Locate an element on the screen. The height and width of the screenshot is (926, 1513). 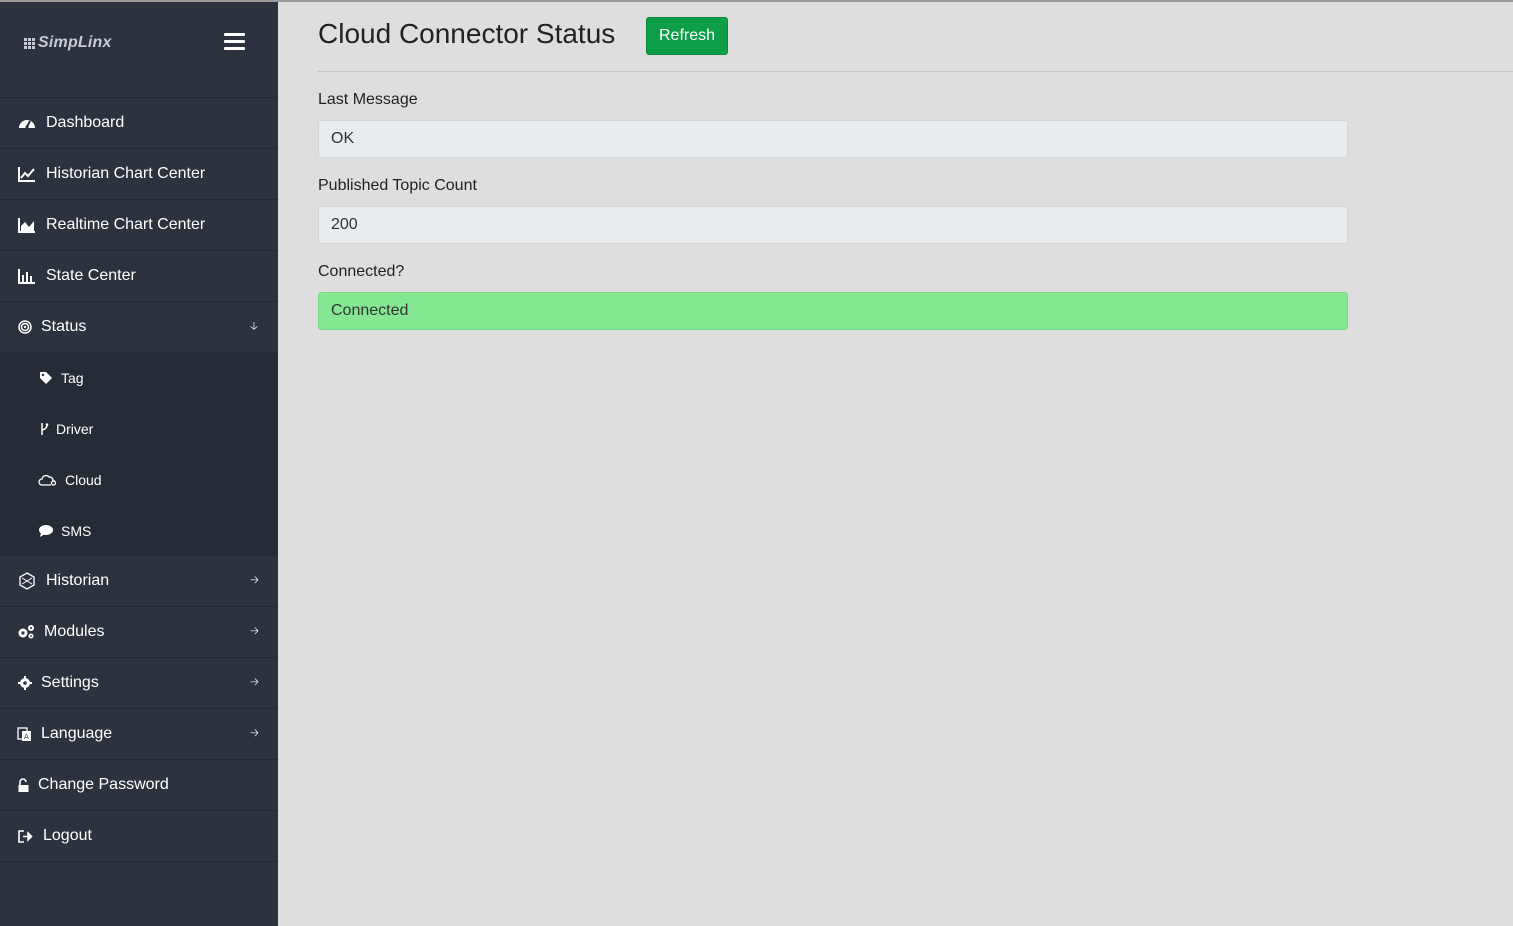
sidebar-item-label: Historian Chart Center is located at coordinates (126, 173).